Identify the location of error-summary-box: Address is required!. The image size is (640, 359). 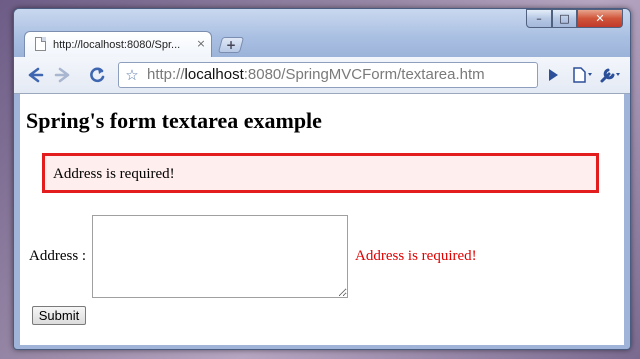
(320, 173).